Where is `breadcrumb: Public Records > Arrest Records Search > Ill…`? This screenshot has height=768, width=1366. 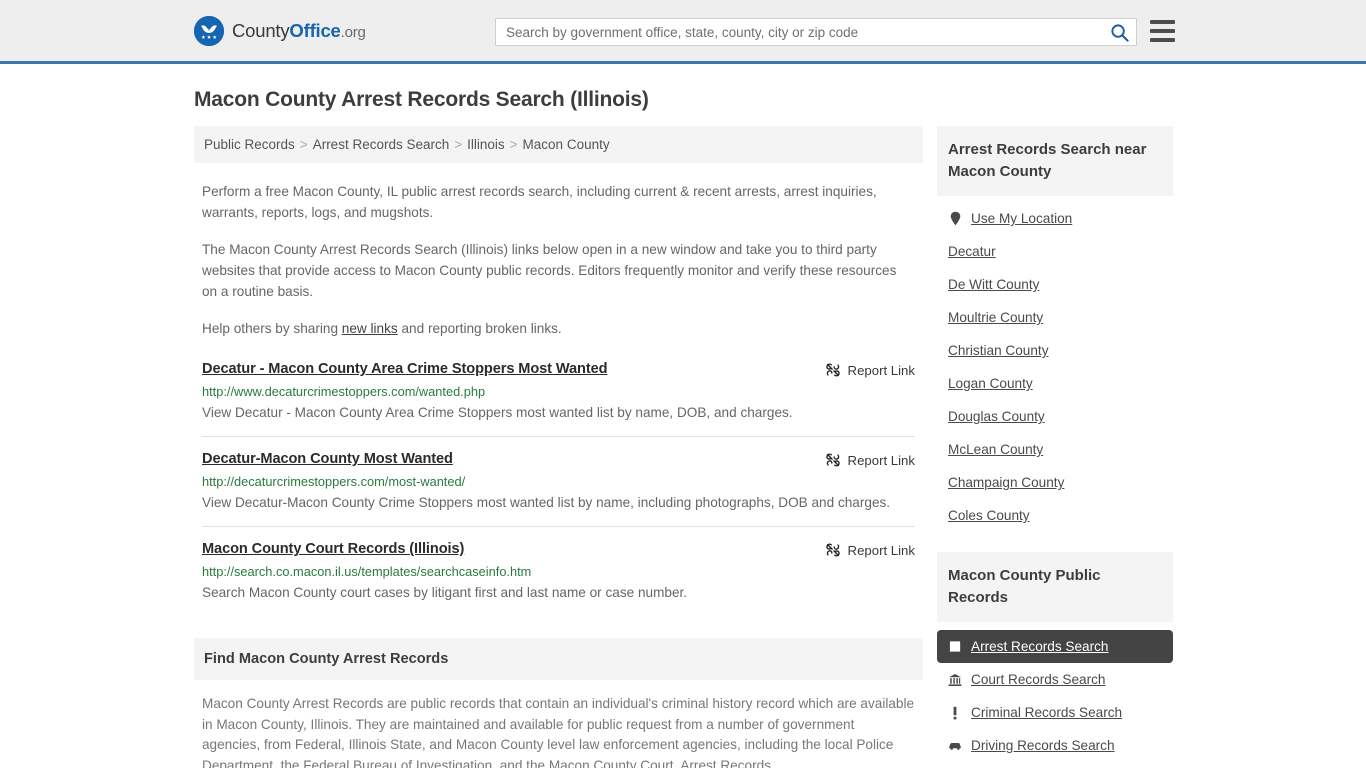
breadcrumb: Public Records > Arrest Records Search > Ill… is located at coordinates (558, 144).